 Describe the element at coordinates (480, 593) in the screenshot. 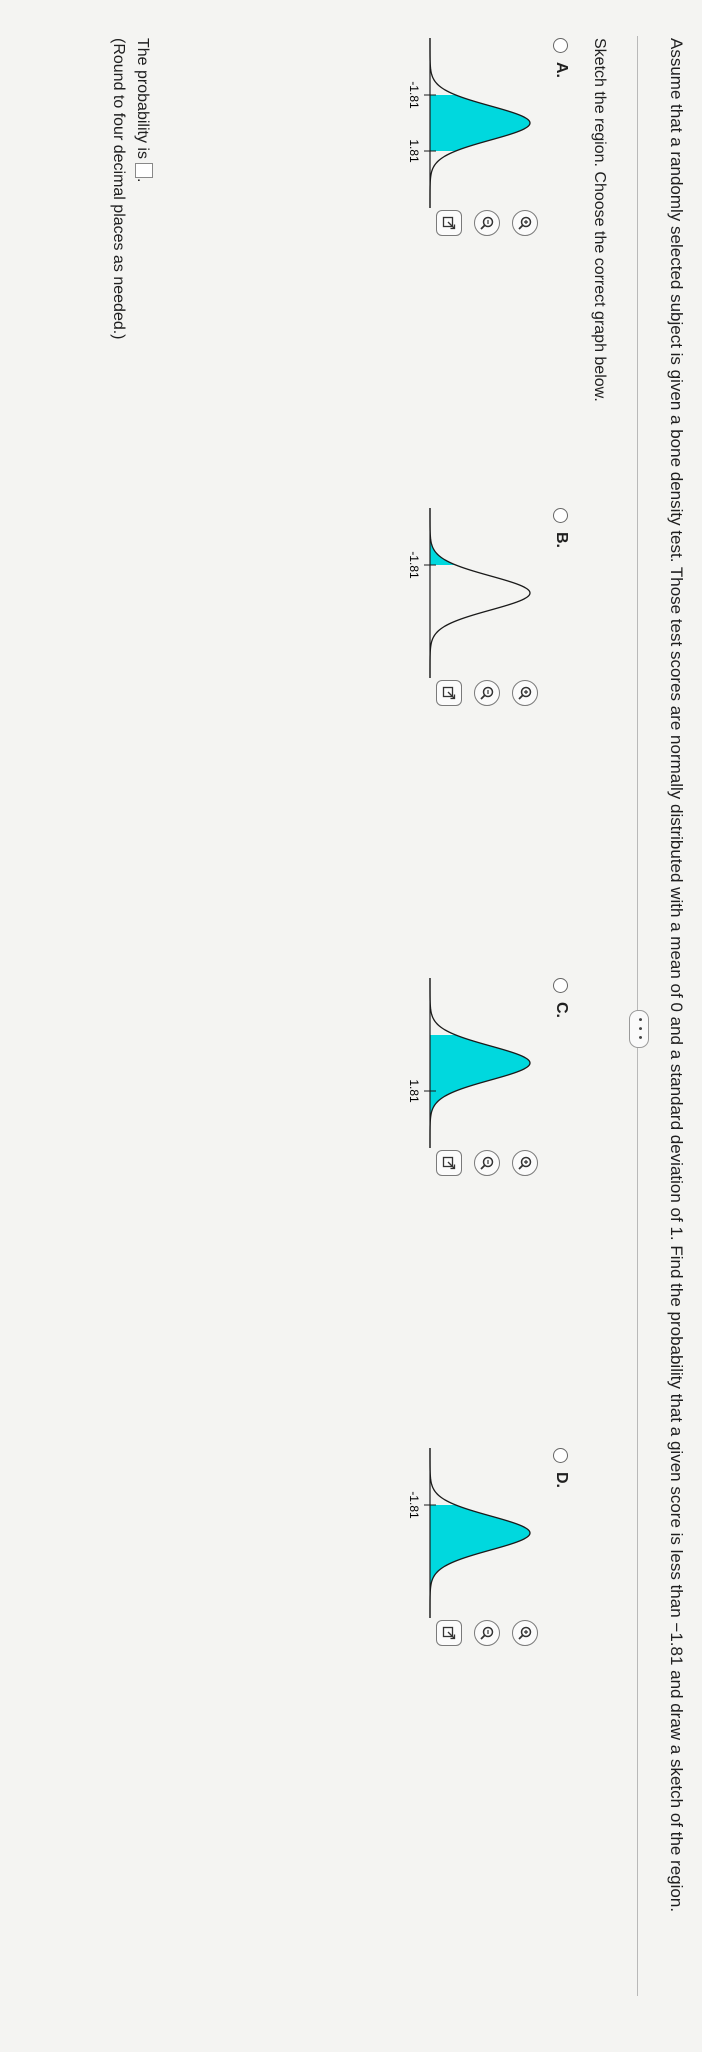

I see `normal-curve-b` at that location.